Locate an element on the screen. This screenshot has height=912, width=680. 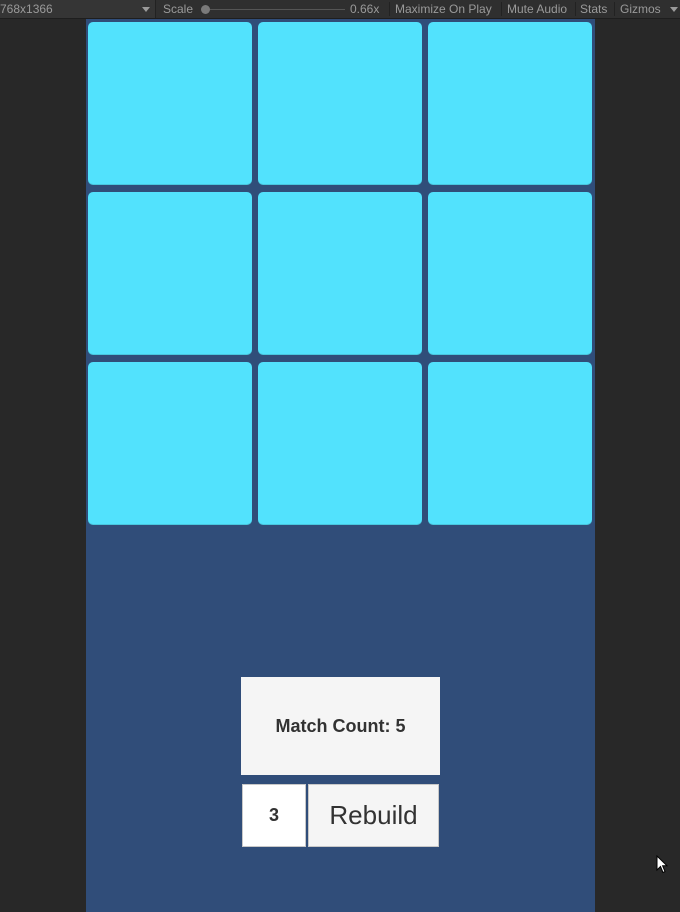
mouse-cursor-icon is located at coordinates (662, 867).